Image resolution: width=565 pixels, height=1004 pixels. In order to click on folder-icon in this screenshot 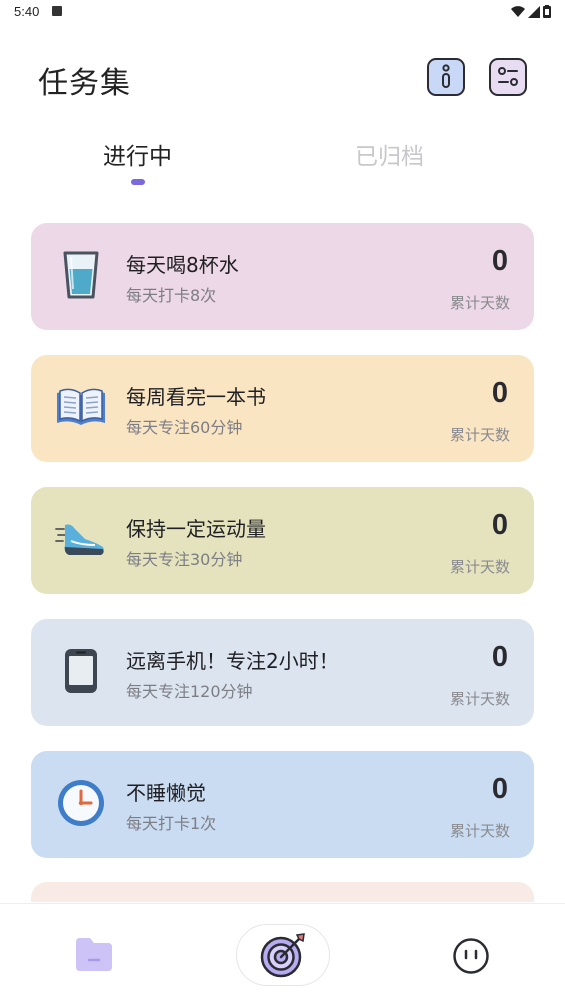, I will do `click(94, 954)`.